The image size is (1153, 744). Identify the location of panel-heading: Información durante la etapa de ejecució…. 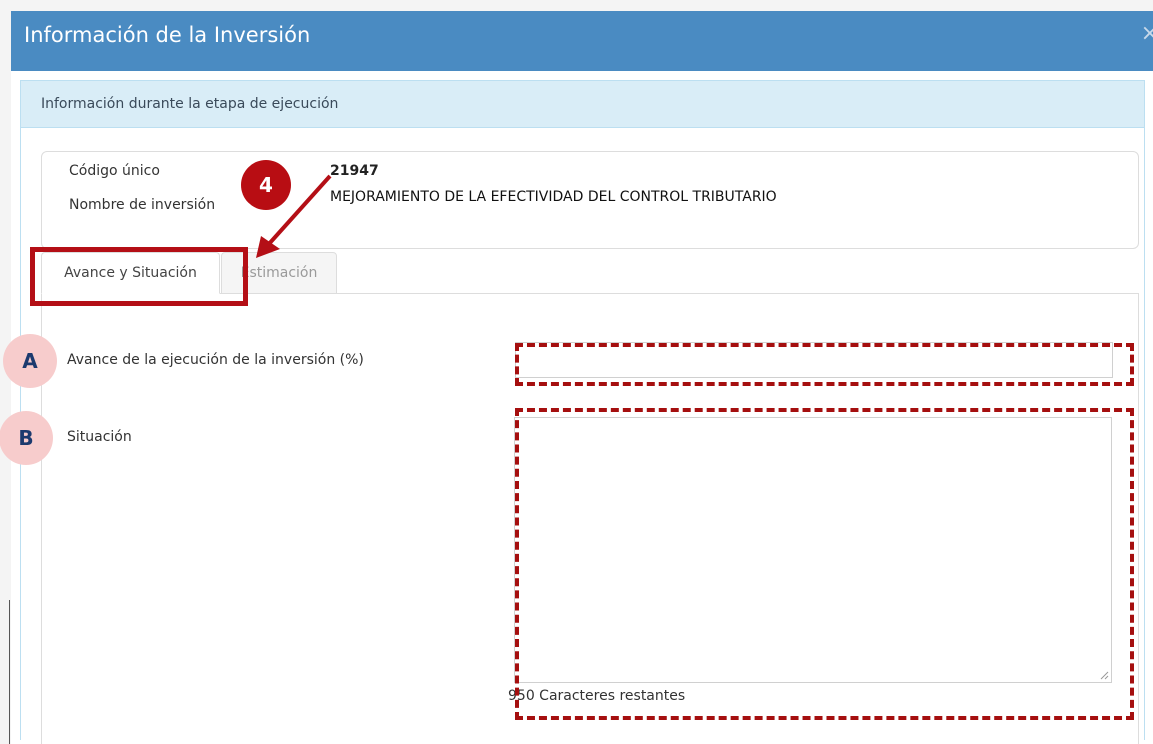
(582, 104).